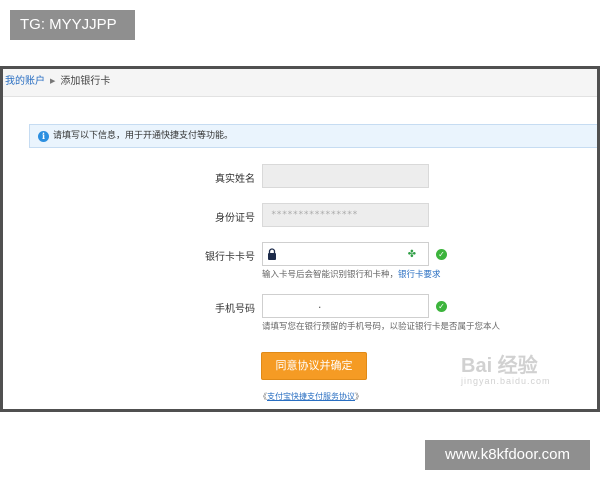 This screenshot has width=600, height=480. I want to click on phone-input: ., so click(345, 306).